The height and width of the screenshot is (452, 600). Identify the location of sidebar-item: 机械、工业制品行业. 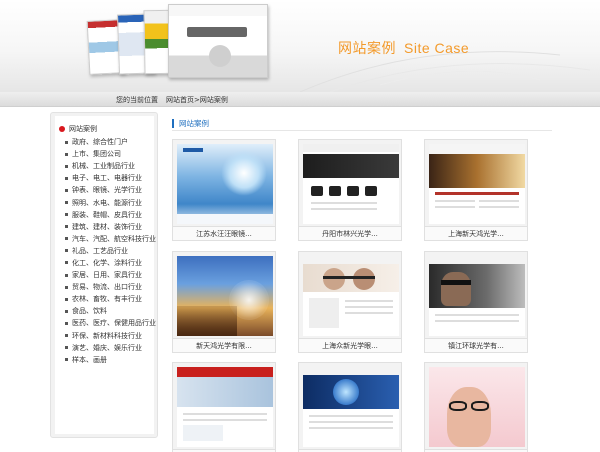
(110, 166).